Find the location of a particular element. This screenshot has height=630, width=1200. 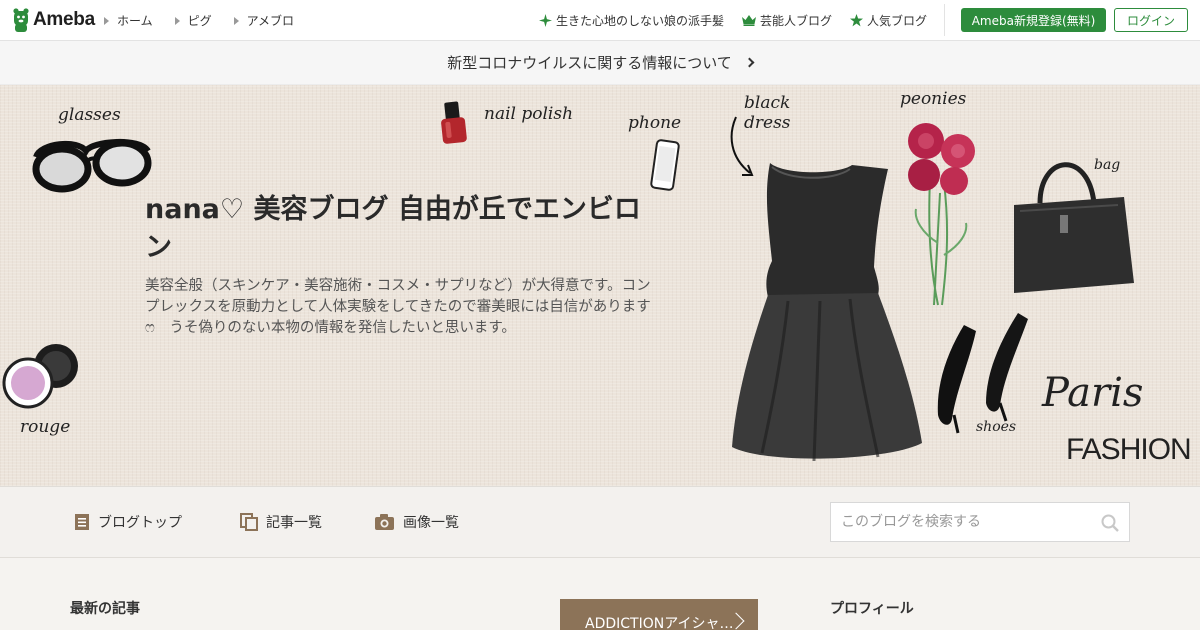

notice-text: 新型コロナウイルスに関する情報について is located at coordinates (589, 63).